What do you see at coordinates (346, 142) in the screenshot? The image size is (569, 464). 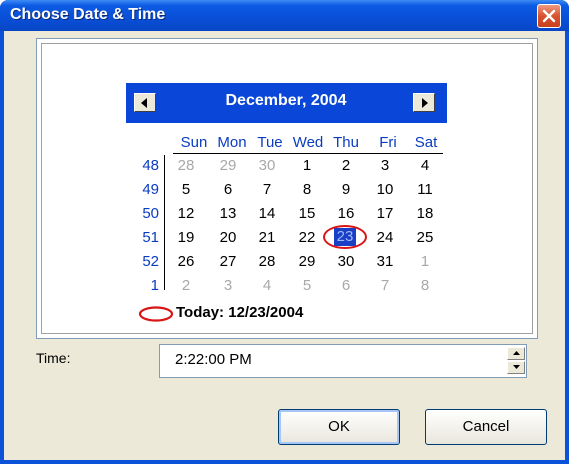 I see `day-of-week-thu: Thu` at bounding box center [346, 142].